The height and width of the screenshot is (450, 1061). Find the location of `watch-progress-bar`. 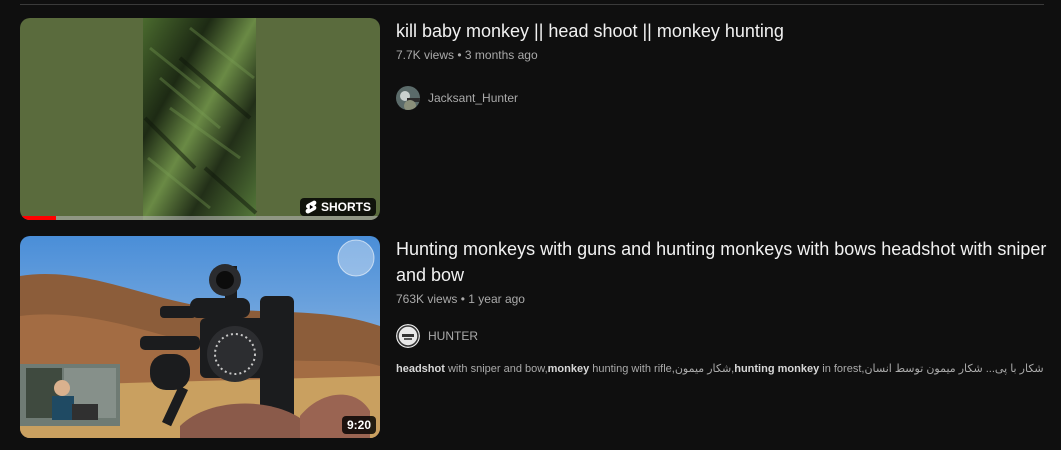

watch-progress-bar is located at coordinates (200, 218).